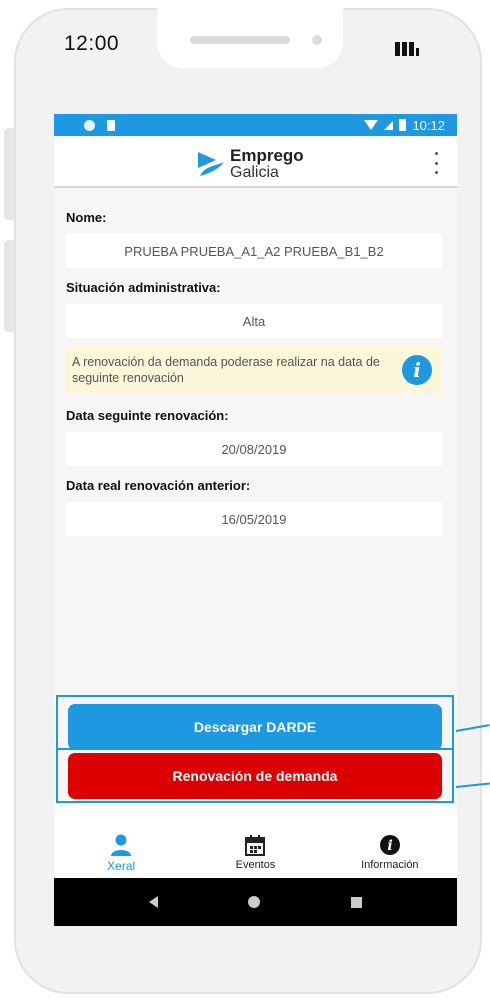  I want to click on signal-icon, so click(407, 47).